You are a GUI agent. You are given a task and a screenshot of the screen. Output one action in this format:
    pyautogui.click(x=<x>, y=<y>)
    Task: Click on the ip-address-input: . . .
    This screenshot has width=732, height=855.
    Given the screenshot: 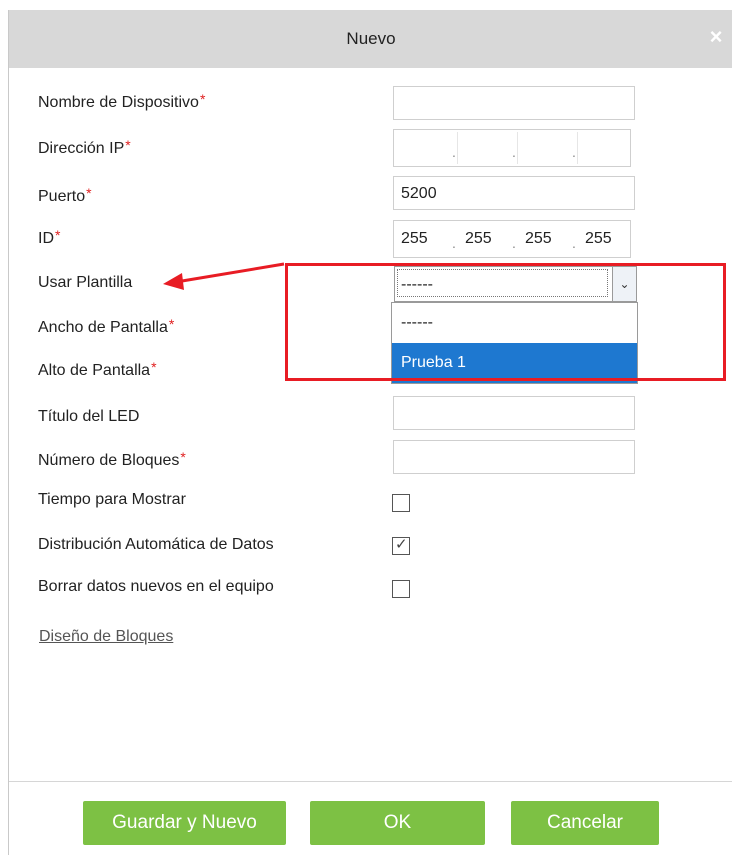 What is the action you would take?
    pyautogui.click(x=512, y=148)
    